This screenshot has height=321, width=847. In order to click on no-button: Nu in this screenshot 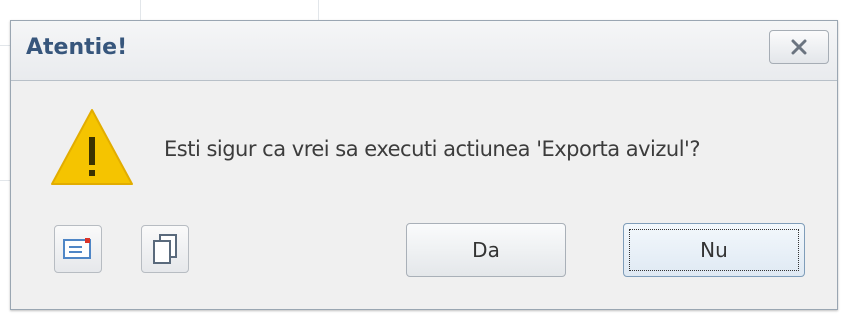, I will do `click(714, 250)`.